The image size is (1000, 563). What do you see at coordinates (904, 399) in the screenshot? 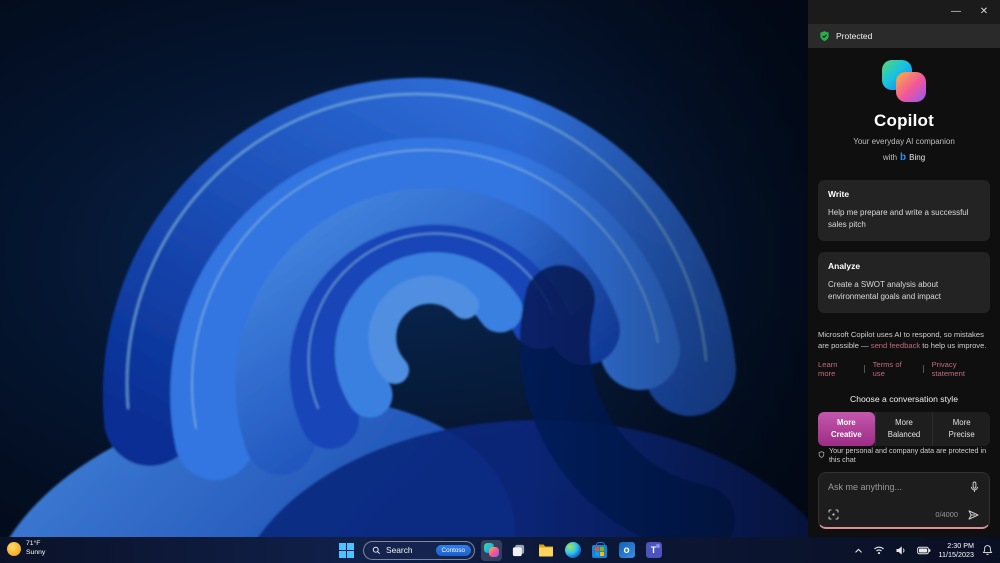
I see `conversation-style-title: Choose a conversation style` at bounding box center [904, 399].